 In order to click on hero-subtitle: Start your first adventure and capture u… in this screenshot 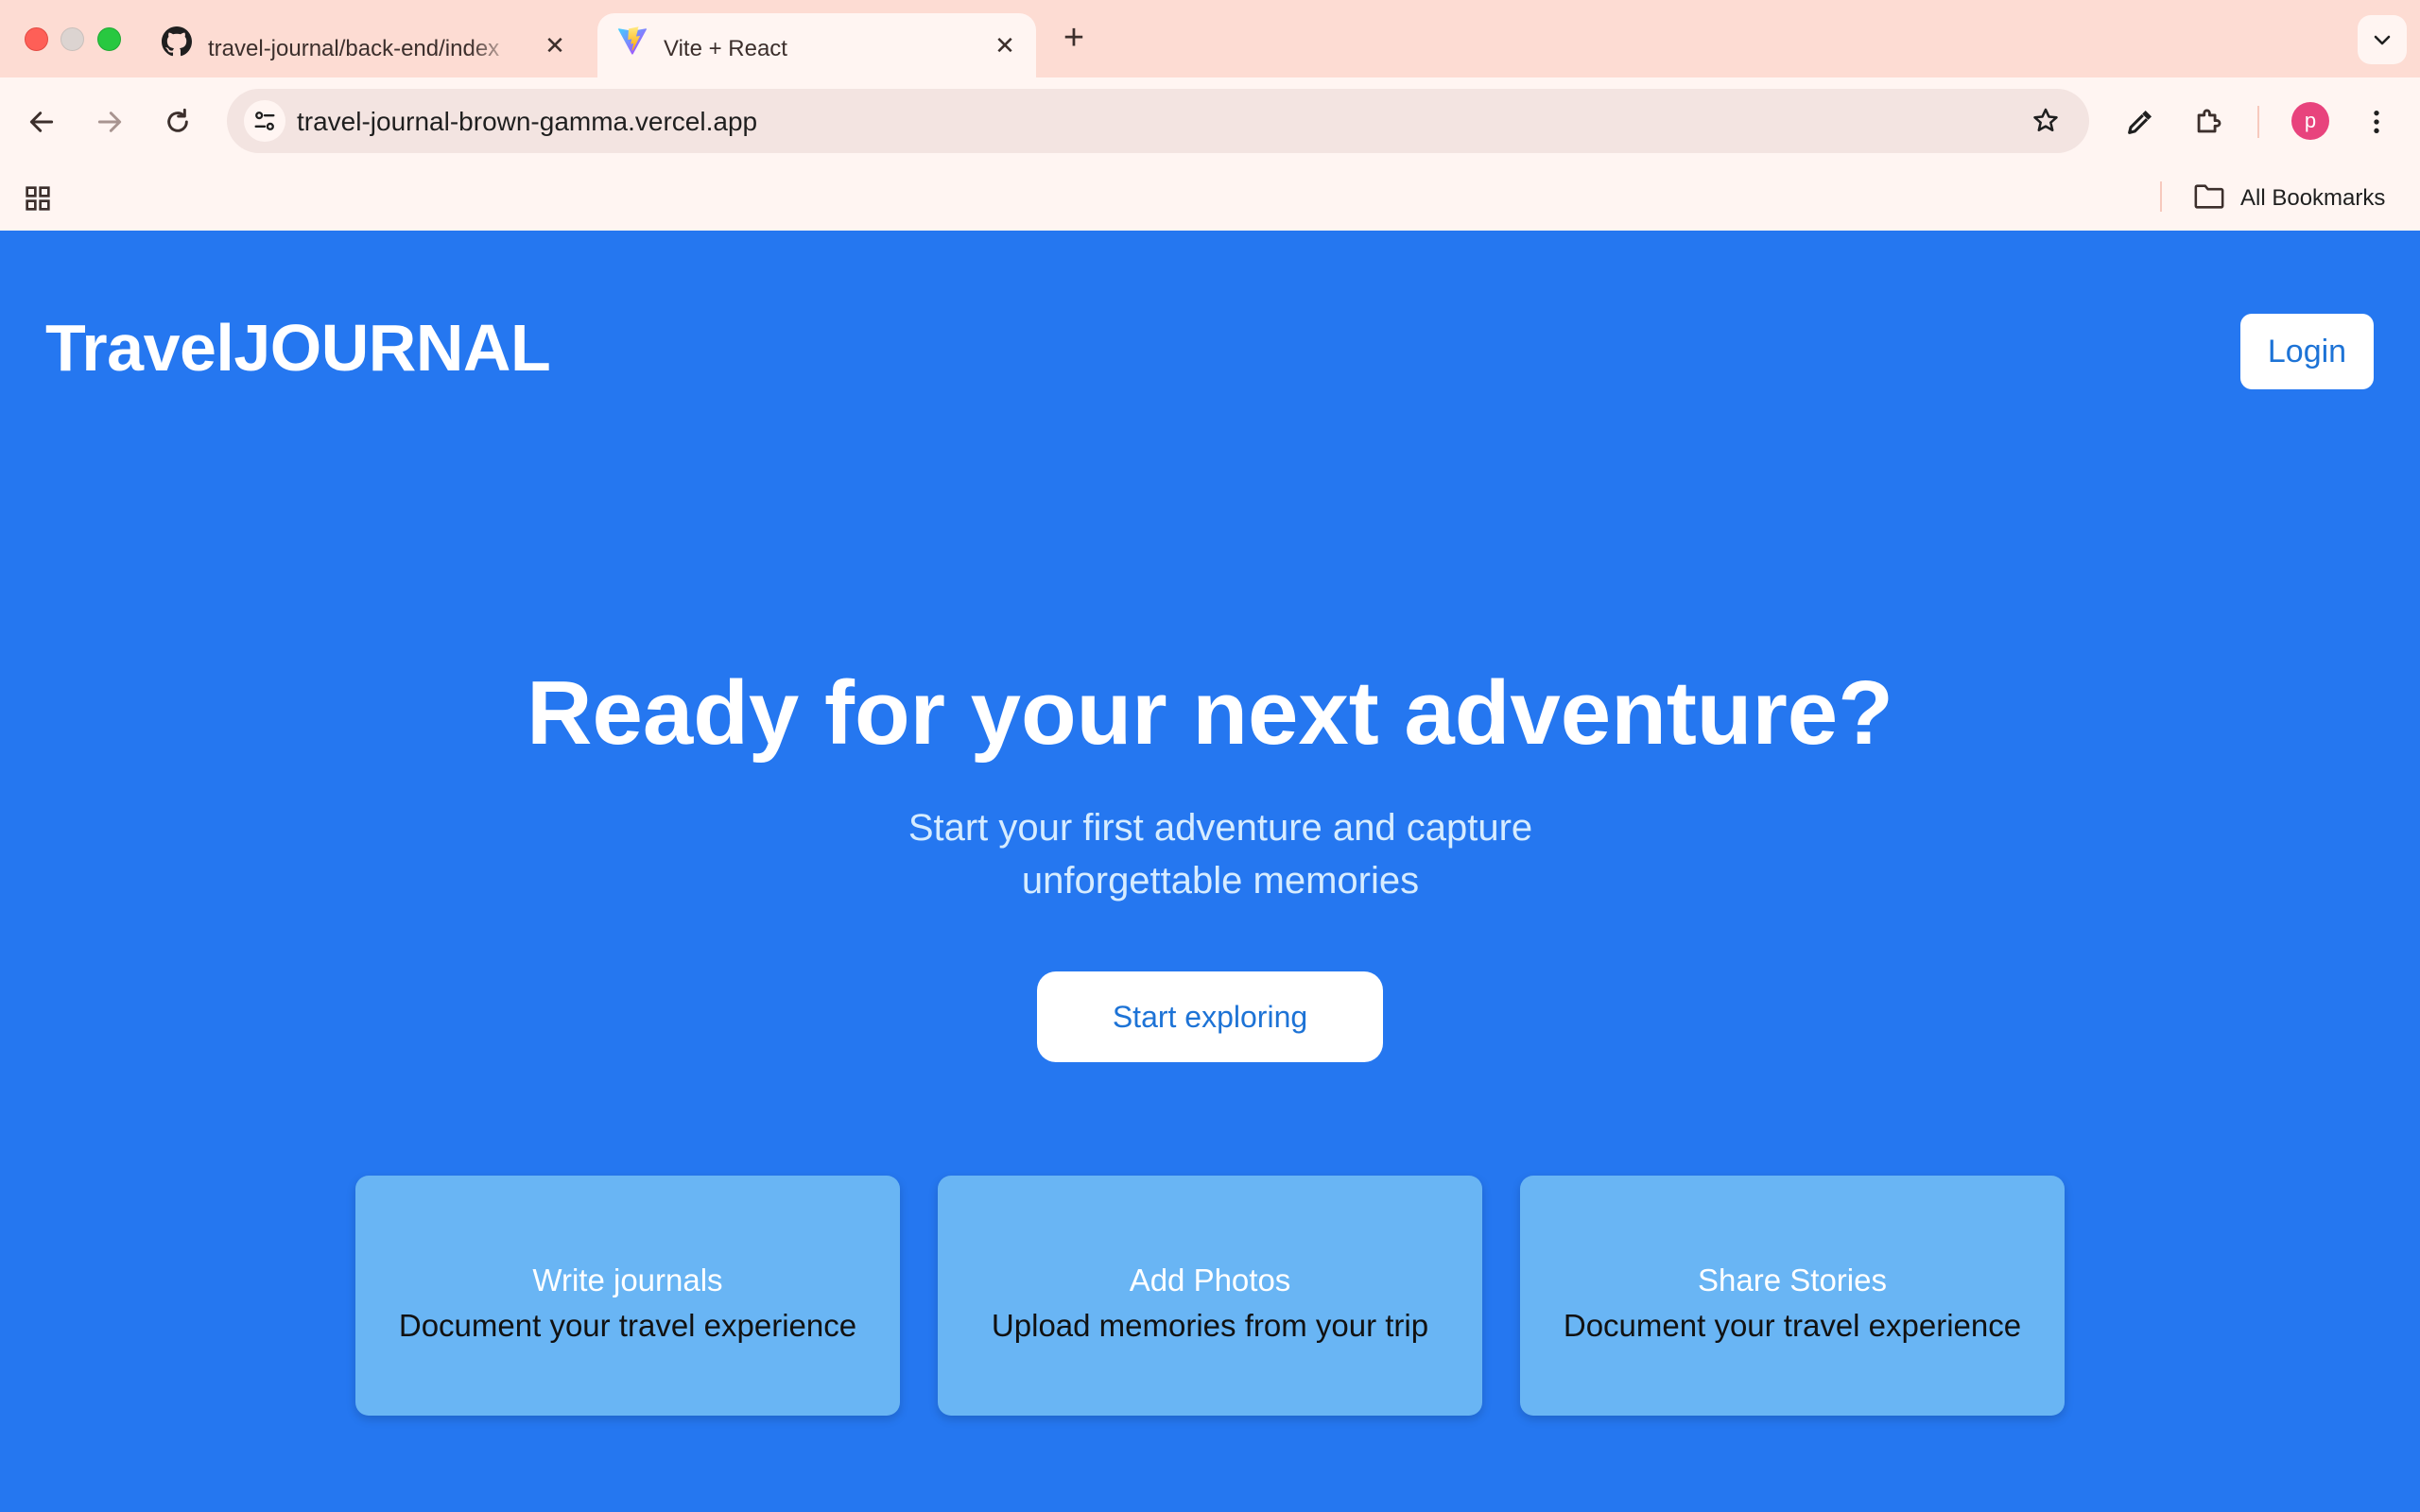, I will do `click(1220, 854)`.